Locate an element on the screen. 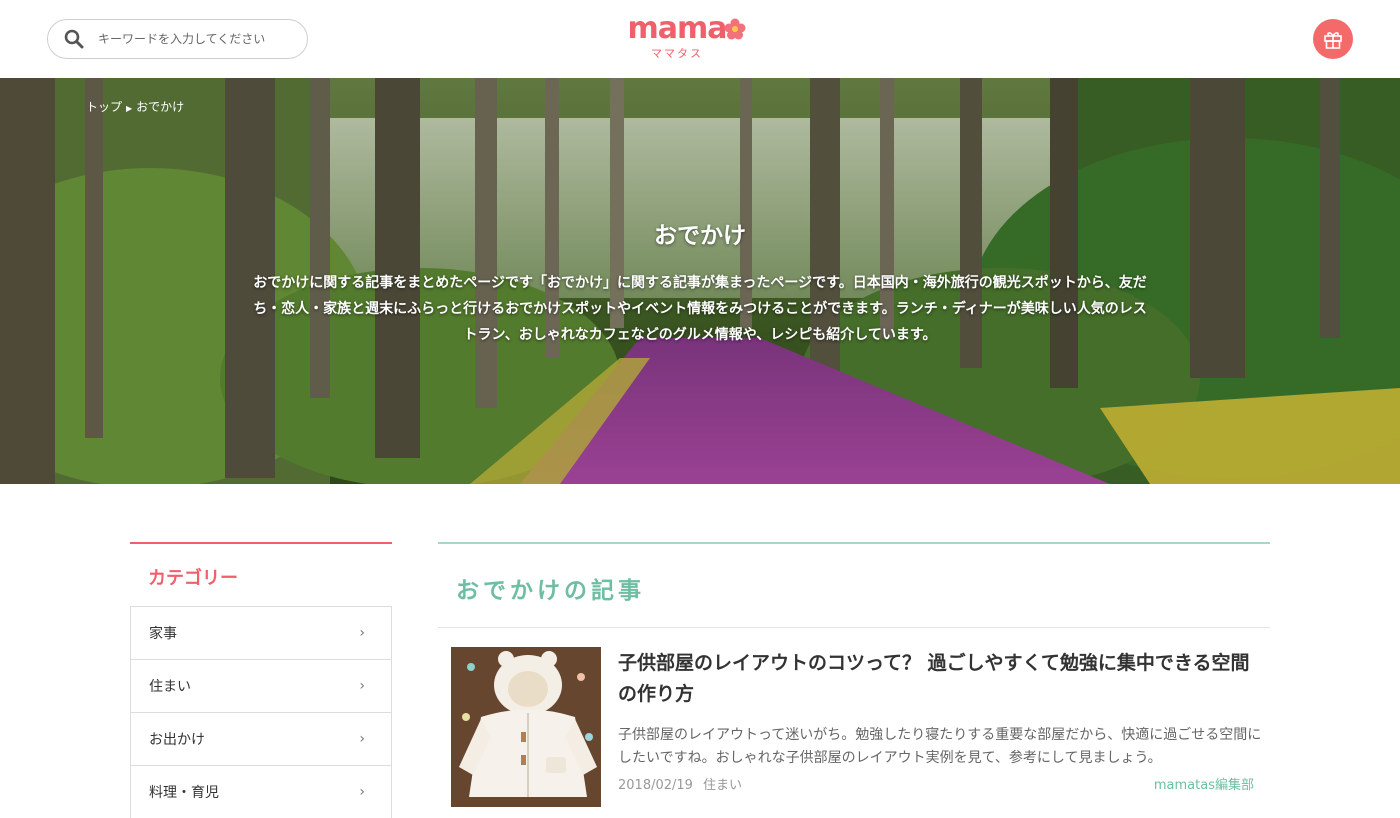 This screenshot has width=1400, height=818. gift-icon is located at coordinates (1333, 40).